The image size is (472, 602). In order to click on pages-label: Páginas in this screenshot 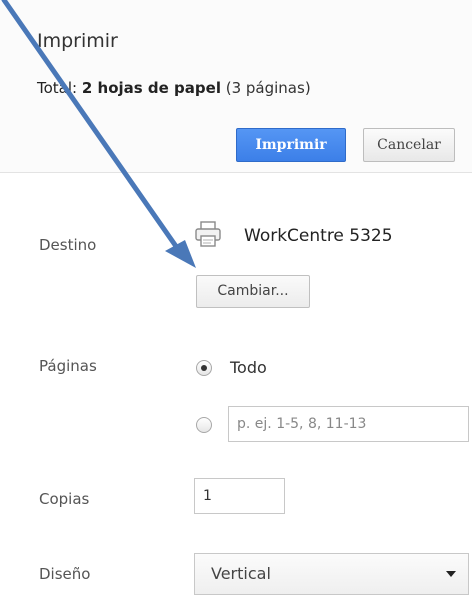, I will do `click(68, 366)`.